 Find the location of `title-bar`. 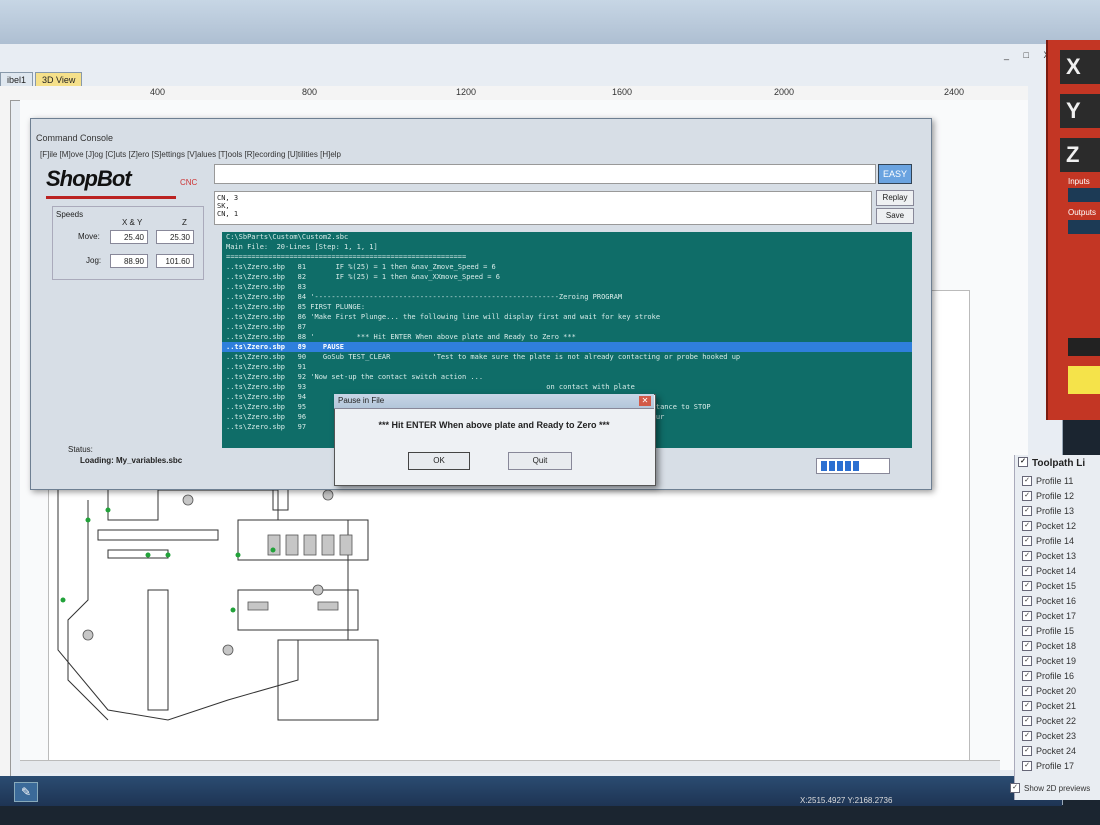

title-bar is located at coordinates (550, 22).